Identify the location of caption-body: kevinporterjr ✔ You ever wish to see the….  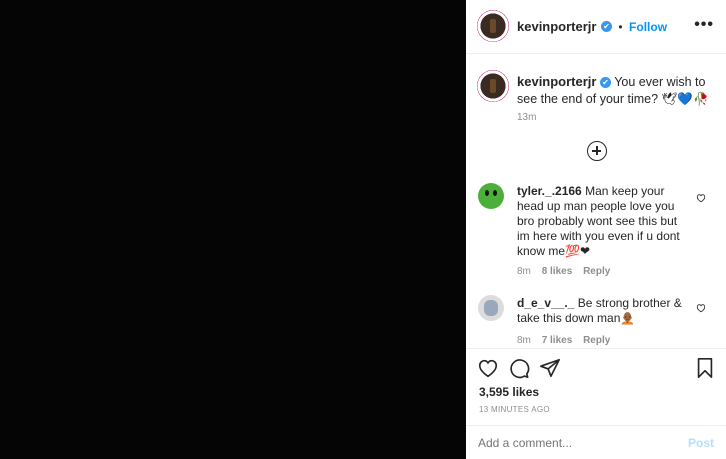
(614, 90).